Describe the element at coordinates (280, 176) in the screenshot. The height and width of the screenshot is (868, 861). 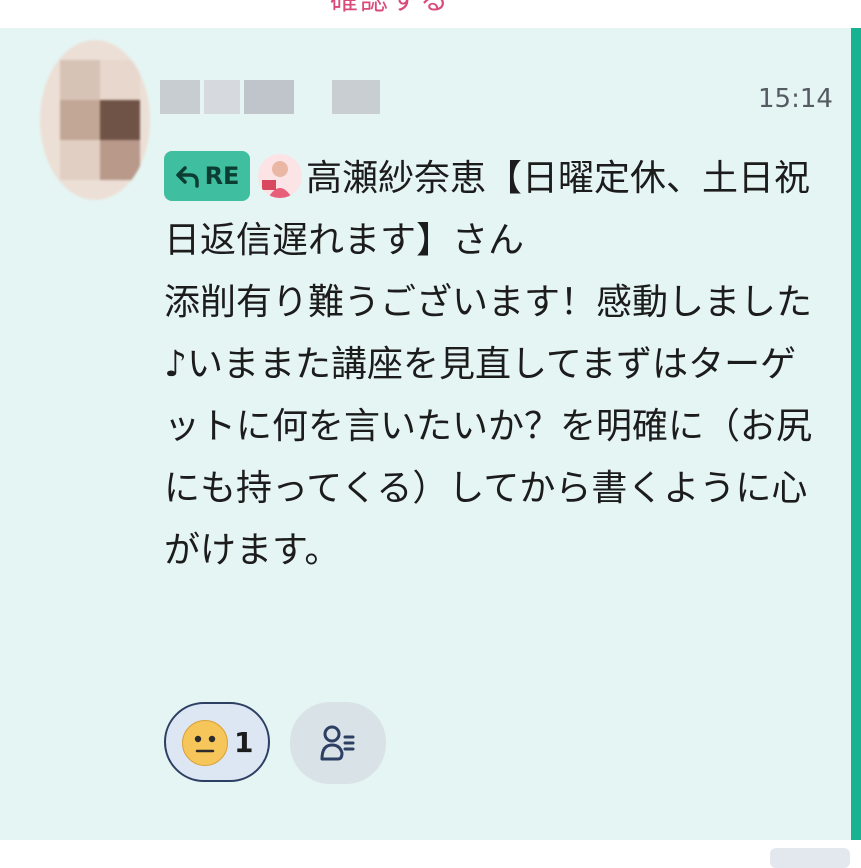
I see `mentioned-user-avatar` at that location.